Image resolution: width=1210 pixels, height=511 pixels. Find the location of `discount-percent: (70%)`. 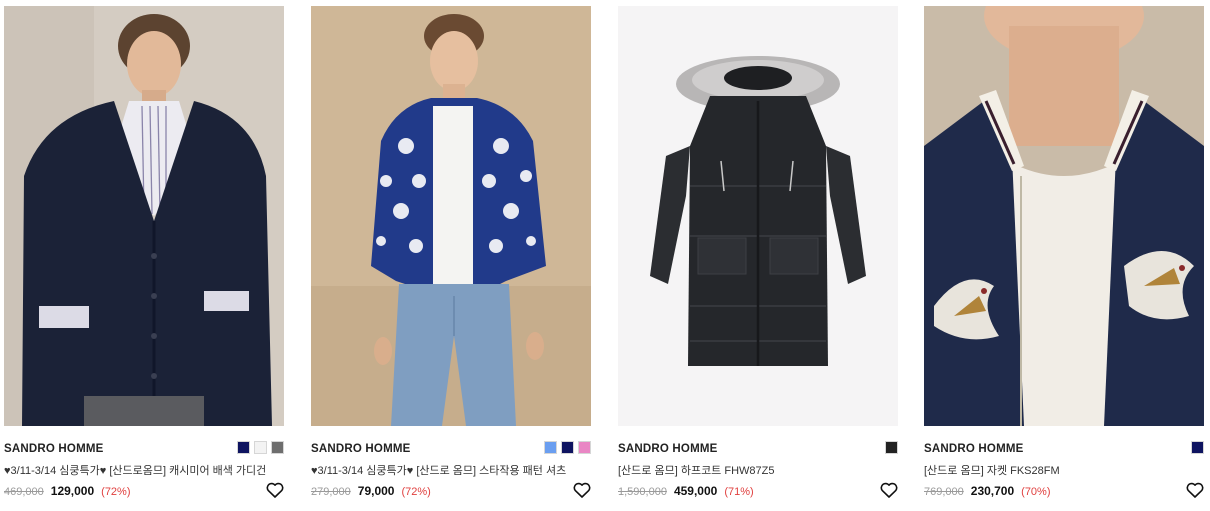

discount-percent: (70%) is located at coordinates (1036, 492).